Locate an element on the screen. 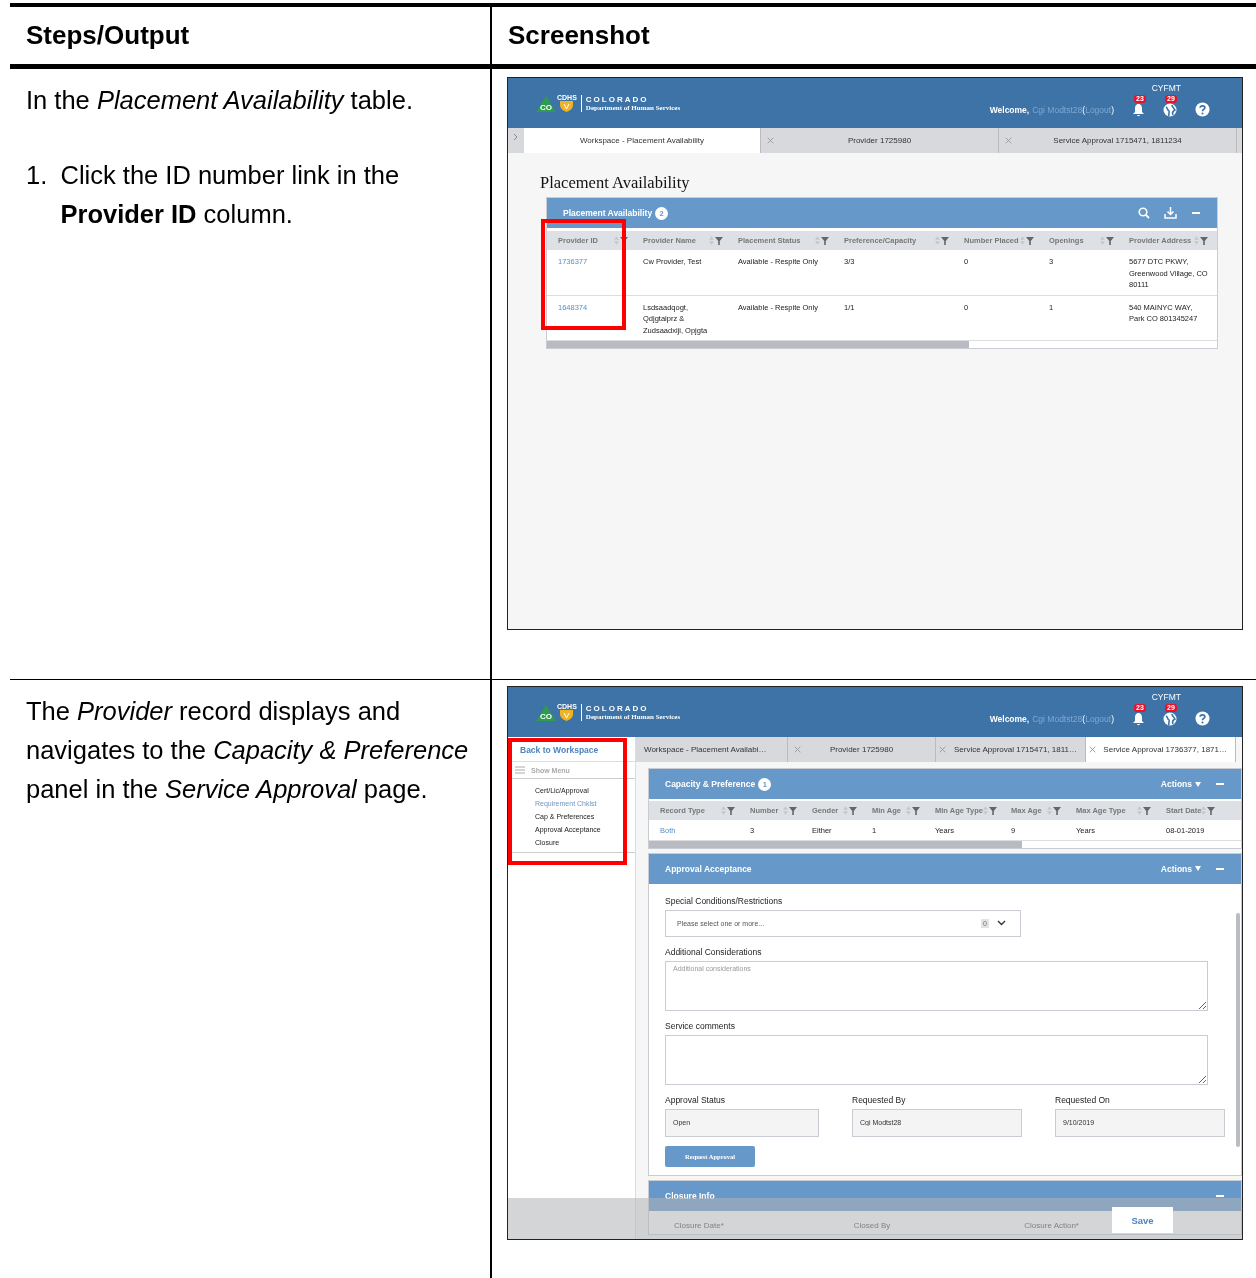  instruction-text: The Provider record displays and navigates to the Capacity & Preference panel in the Service Approval page. is located at coordinates (248, 750).